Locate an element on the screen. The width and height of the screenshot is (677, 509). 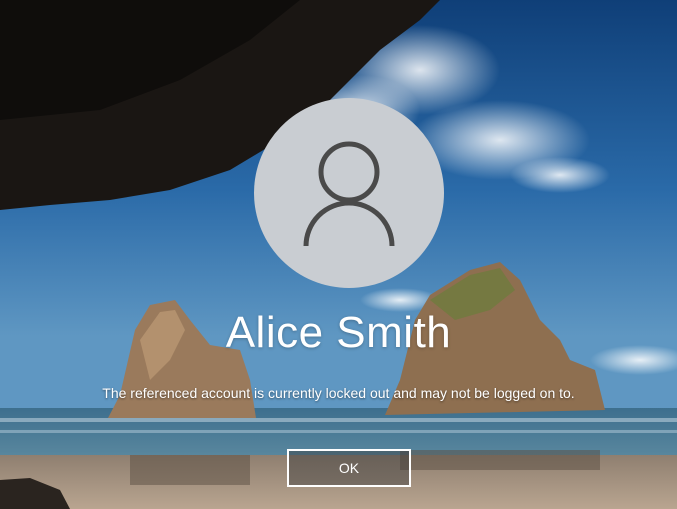
user-avatar is located at coordinates (349, 193).